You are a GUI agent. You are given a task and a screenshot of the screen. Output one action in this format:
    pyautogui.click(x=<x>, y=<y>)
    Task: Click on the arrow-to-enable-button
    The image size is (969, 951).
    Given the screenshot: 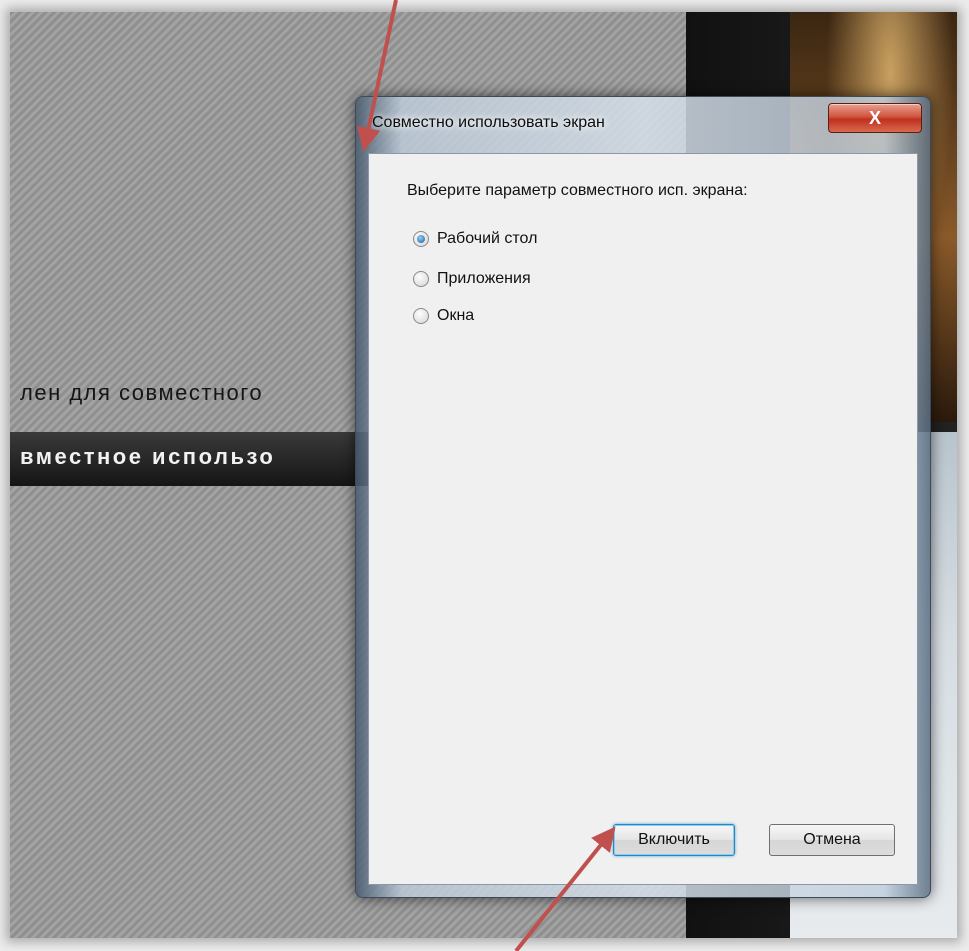 What is the action you would take?
    pyautogui.click(x=565, y=888)
    